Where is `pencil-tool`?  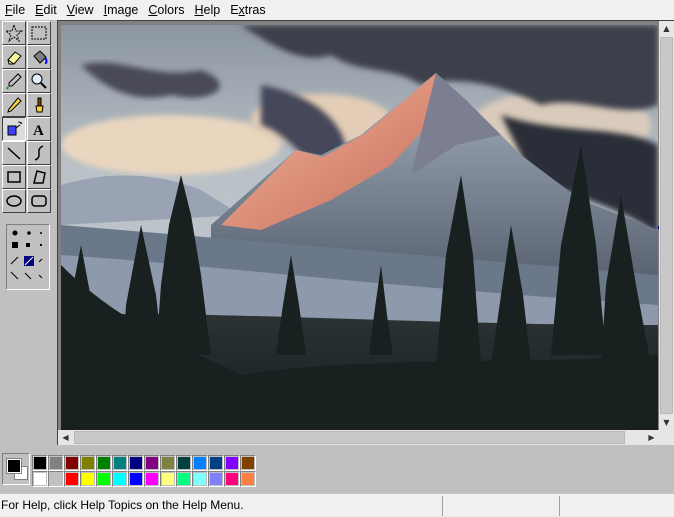 pencil-tool is located at coordinates (14, 105).